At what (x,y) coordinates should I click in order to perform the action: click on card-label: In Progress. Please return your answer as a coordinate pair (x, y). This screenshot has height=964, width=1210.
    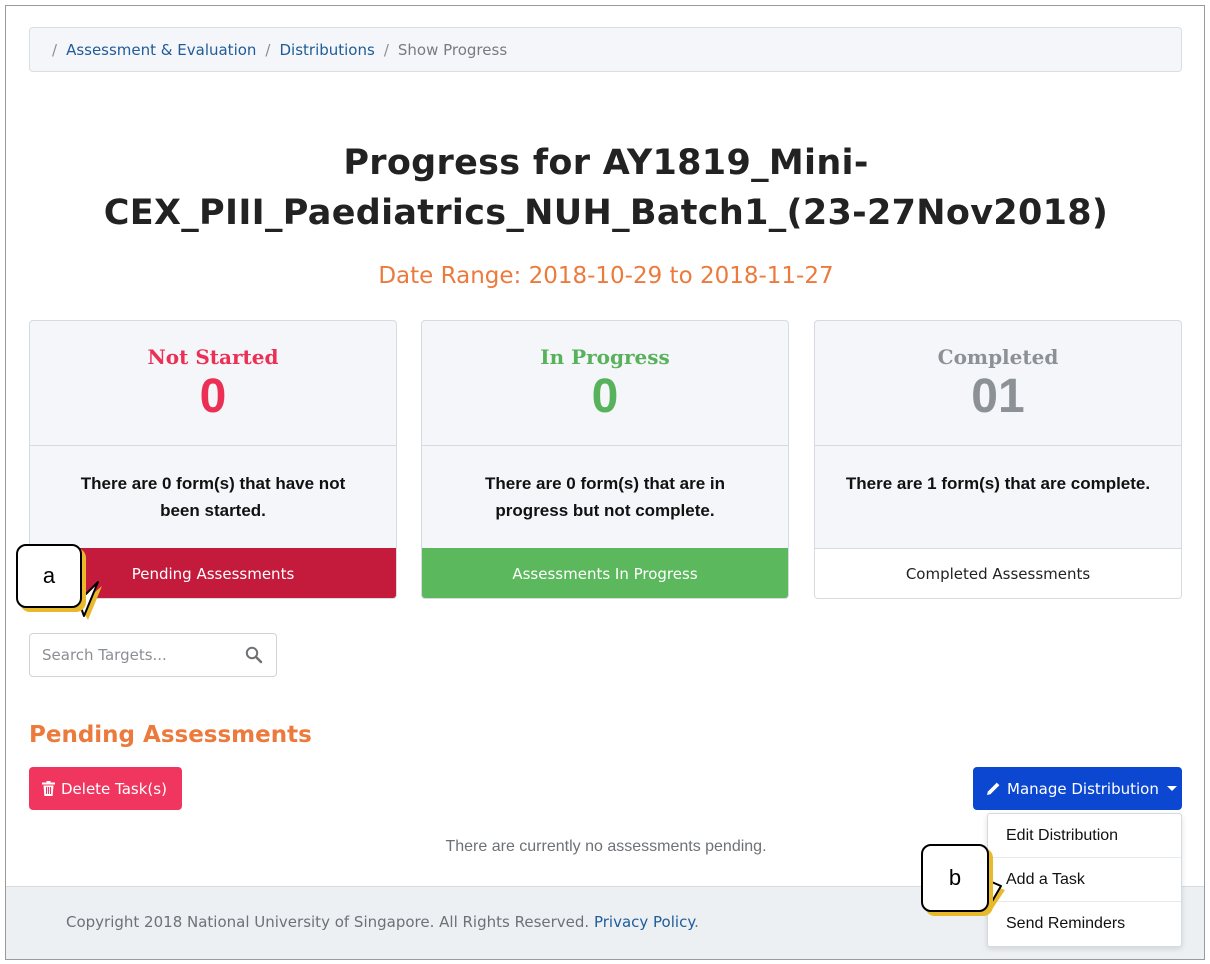
    Looking at the image, I should click on (605, 357).